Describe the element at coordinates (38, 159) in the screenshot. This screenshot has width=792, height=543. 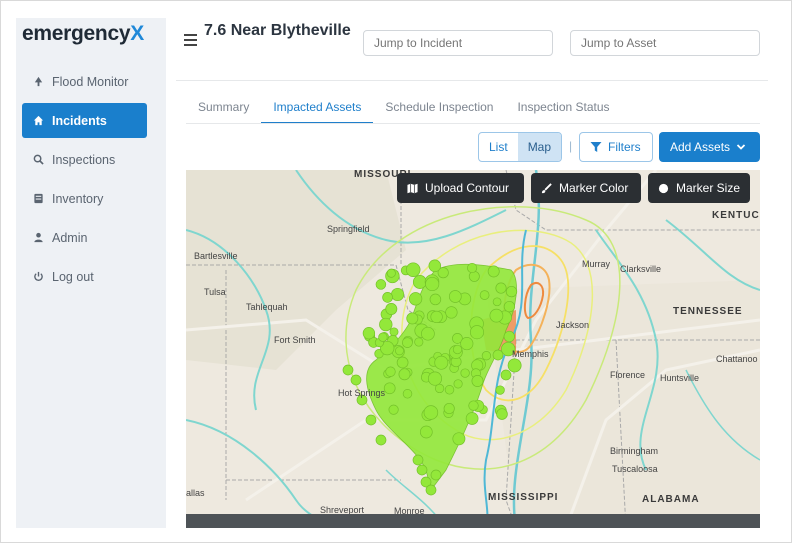
I see `search-icon` at that location.